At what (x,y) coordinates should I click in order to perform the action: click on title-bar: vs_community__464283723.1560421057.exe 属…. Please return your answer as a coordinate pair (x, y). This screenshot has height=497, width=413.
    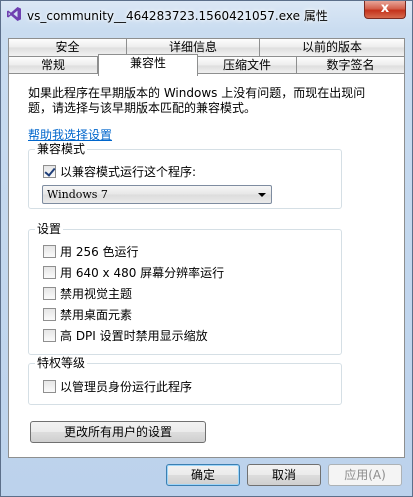
    Looking at the image, I should click on (206, 15).